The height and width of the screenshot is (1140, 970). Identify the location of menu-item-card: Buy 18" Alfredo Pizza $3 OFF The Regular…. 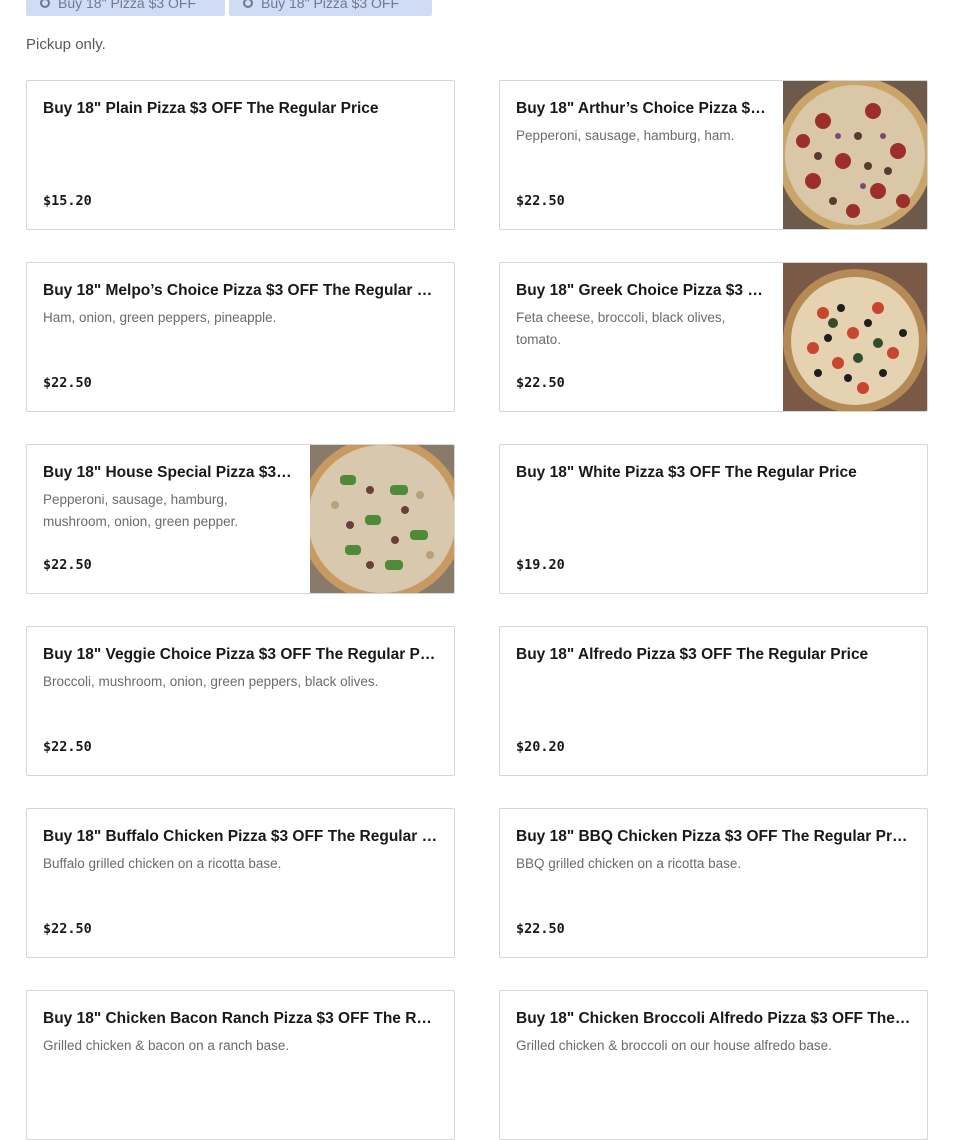
(713, 701).